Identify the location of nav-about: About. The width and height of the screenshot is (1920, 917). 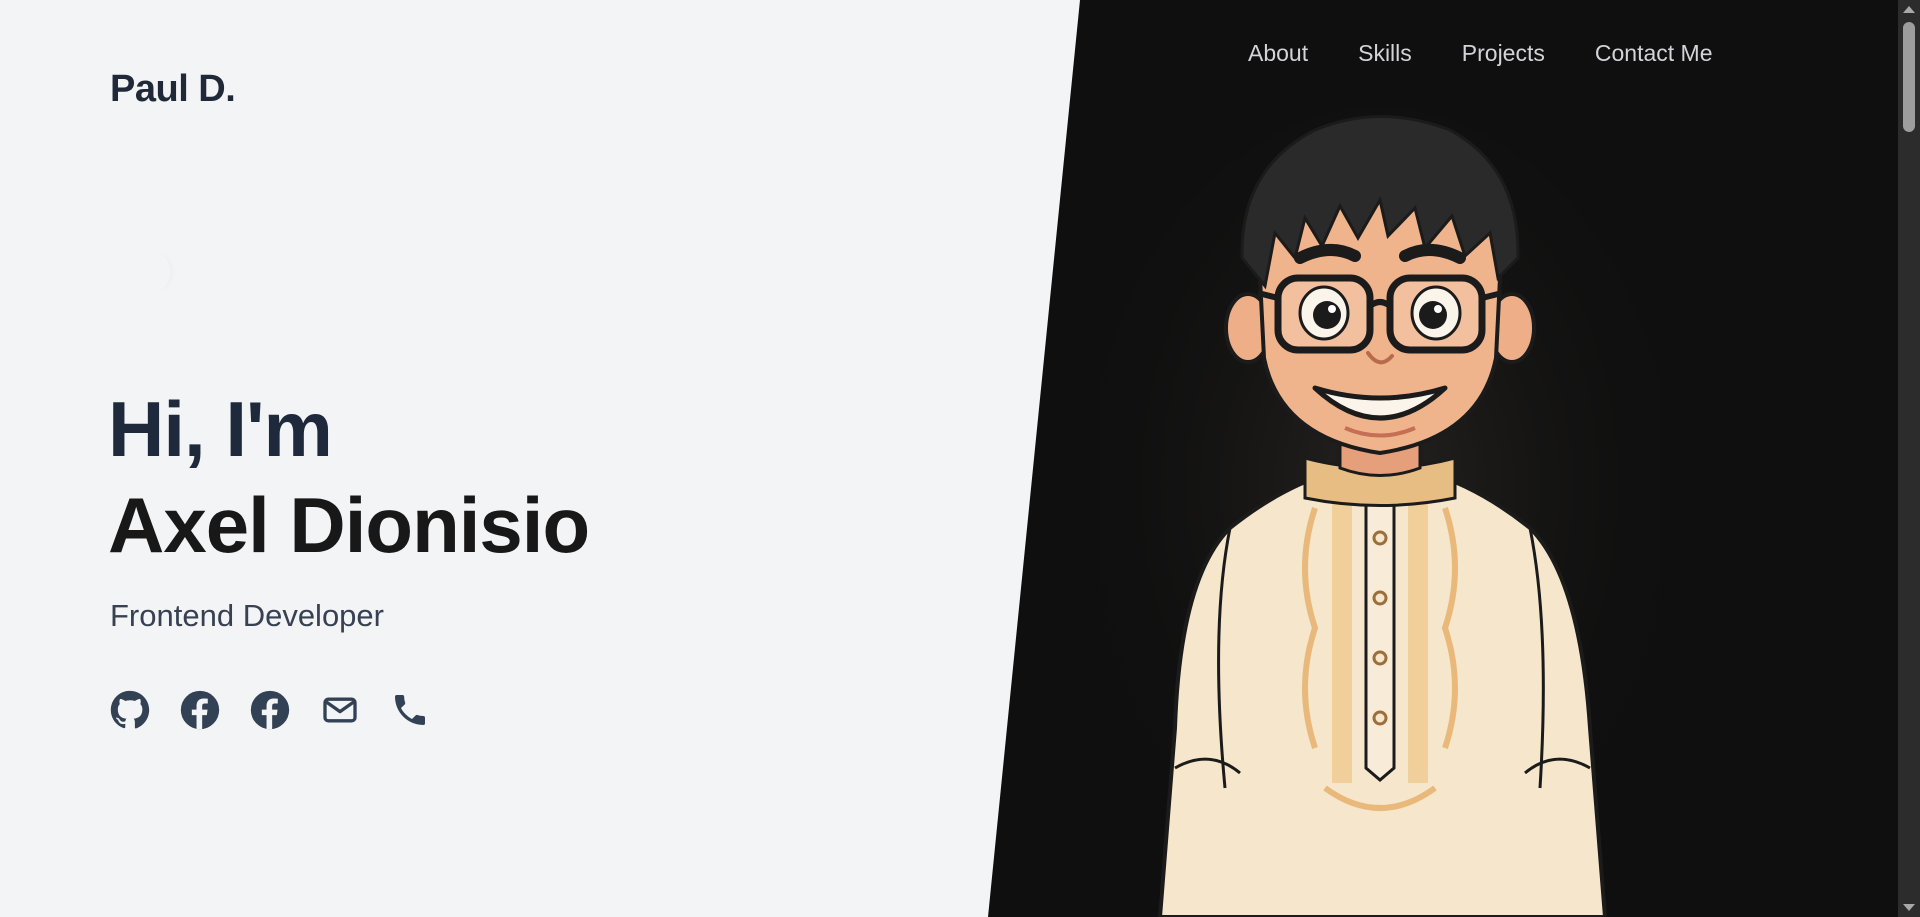
(1278, 53).